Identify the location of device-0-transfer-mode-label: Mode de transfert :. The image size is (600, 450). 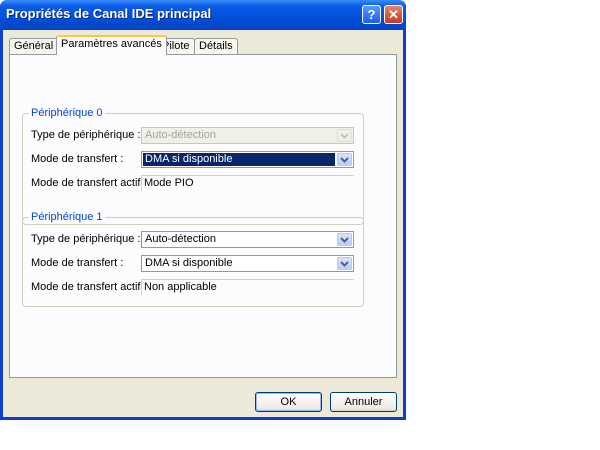
(77, 159).